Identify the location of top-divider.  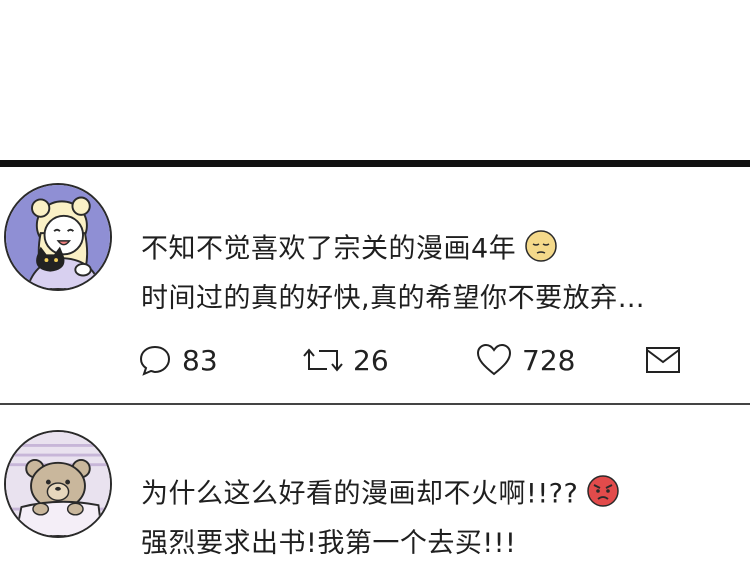
(375, 163).